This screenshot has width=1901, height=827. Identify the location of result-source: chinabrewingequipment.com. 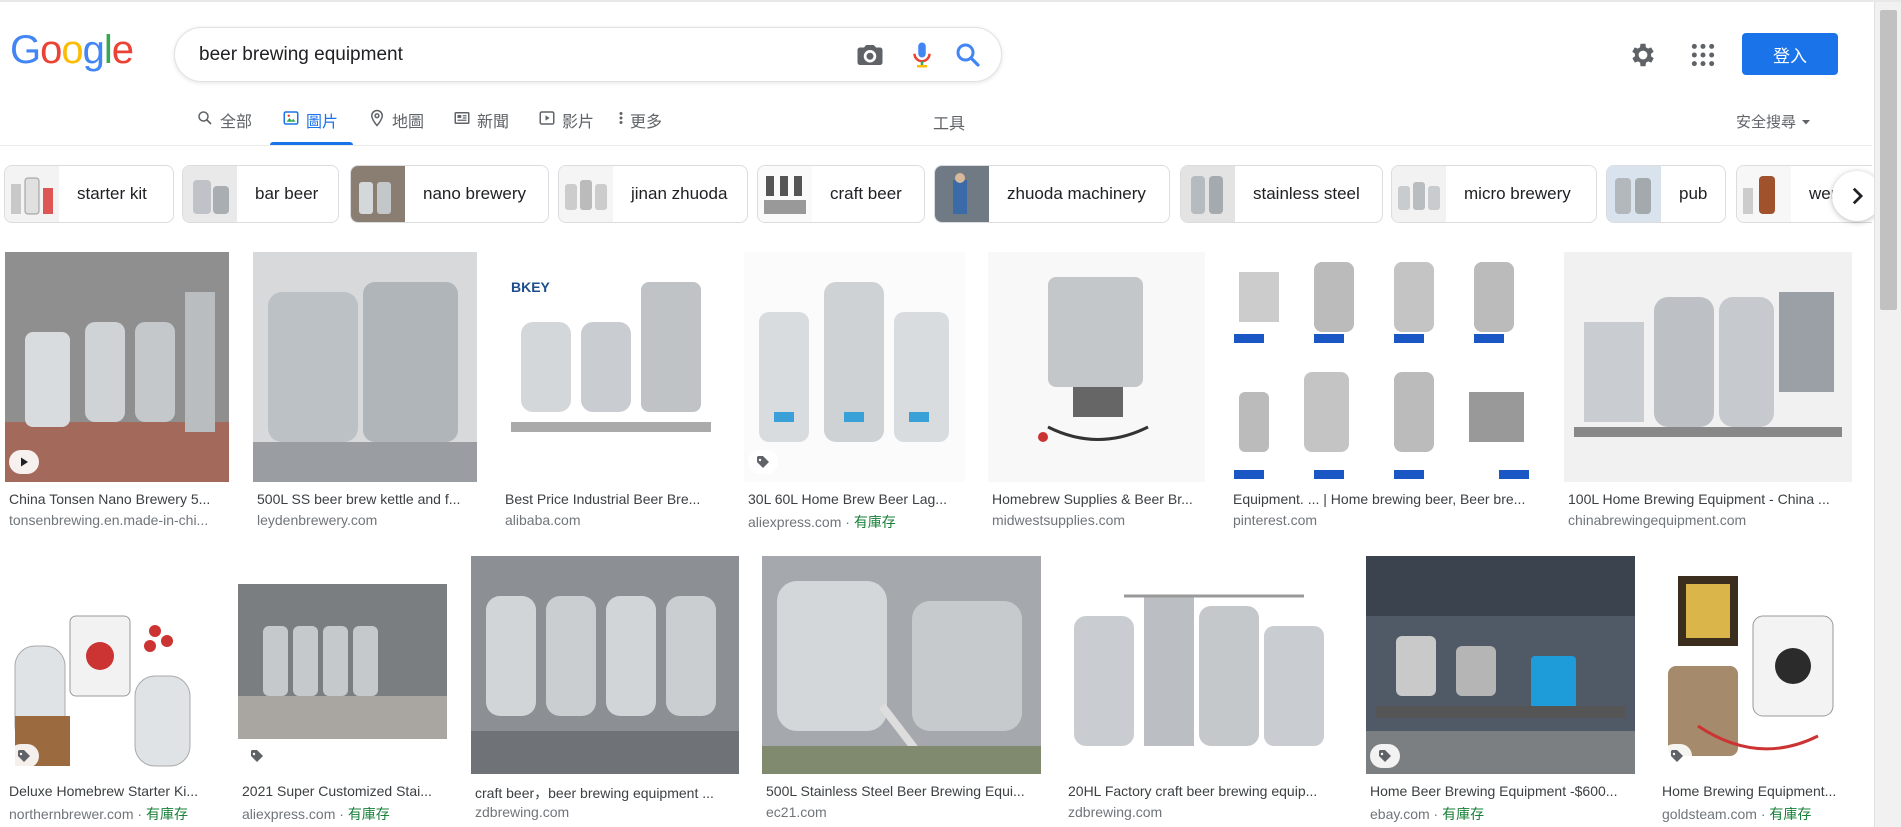
(1709, 520).